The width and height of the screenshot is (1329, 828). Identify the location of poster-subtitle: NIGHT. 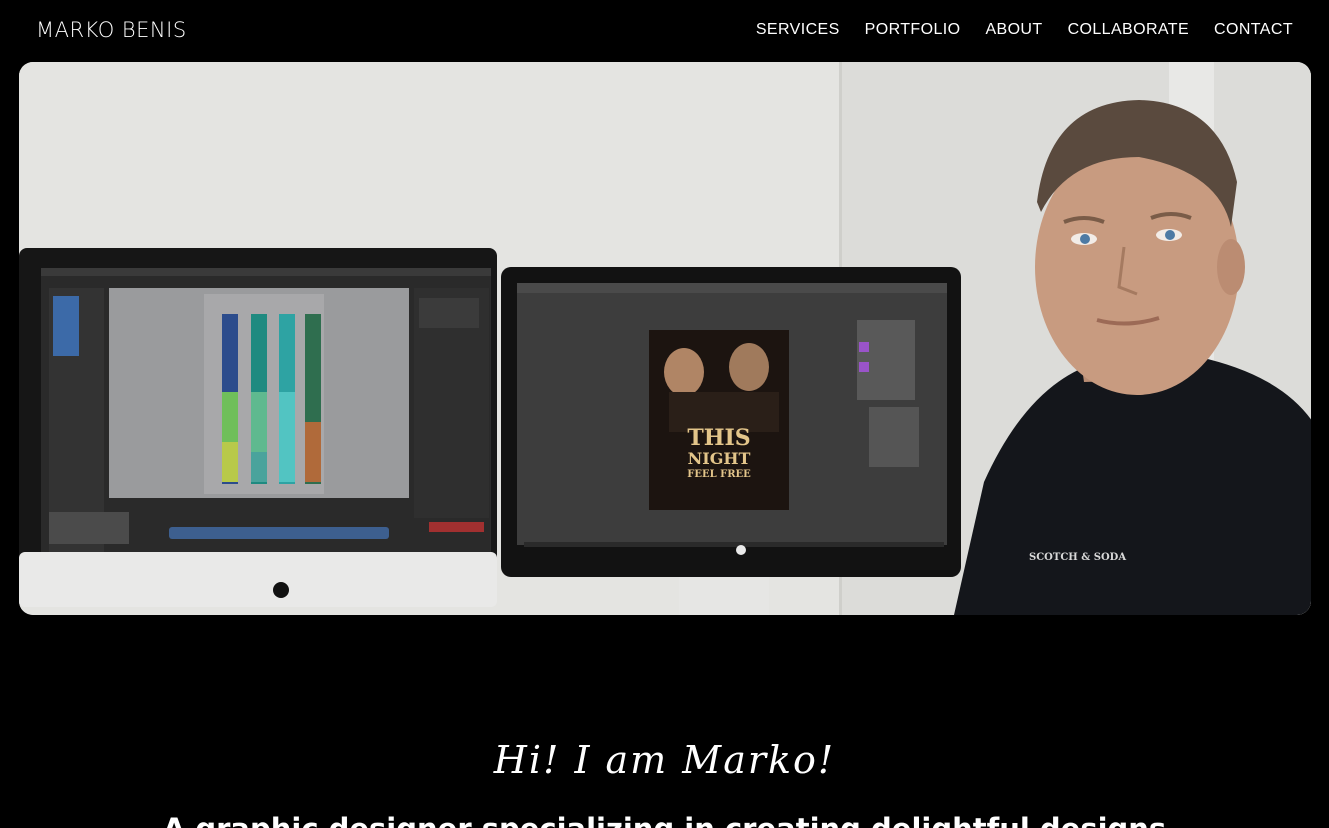
(719, 458).